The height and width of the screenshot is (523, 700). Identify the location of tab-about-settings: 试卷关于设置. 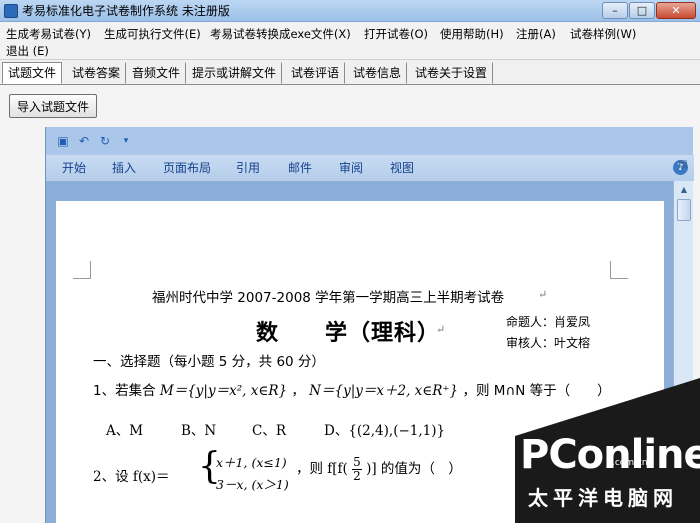
(451, 73).